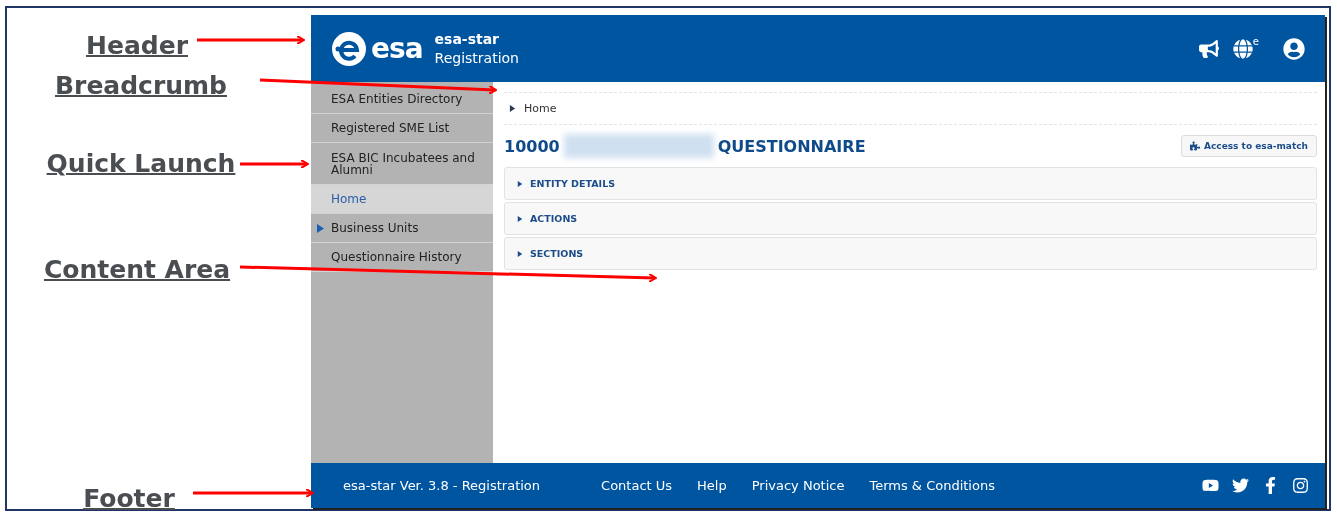 The height and width of the screenshot is (515, 1337). Describe the element at coordinates (137, 45) in the screenshot. I see `annotation-label: Header` at that location.